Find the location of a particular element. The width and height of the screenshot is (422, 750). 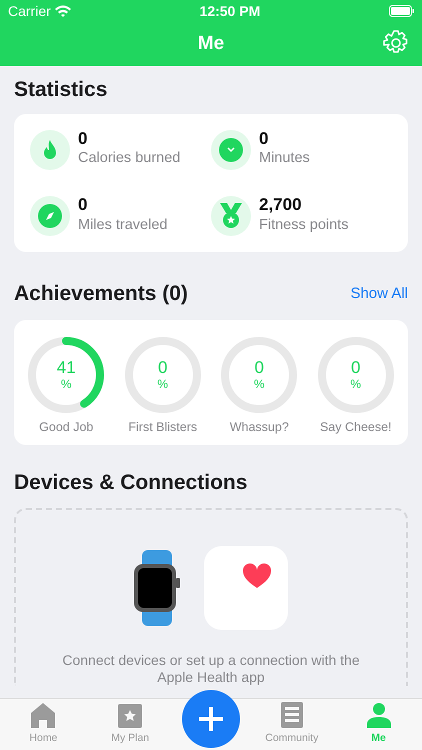

battery-icon is located at coordinates (401, 11).